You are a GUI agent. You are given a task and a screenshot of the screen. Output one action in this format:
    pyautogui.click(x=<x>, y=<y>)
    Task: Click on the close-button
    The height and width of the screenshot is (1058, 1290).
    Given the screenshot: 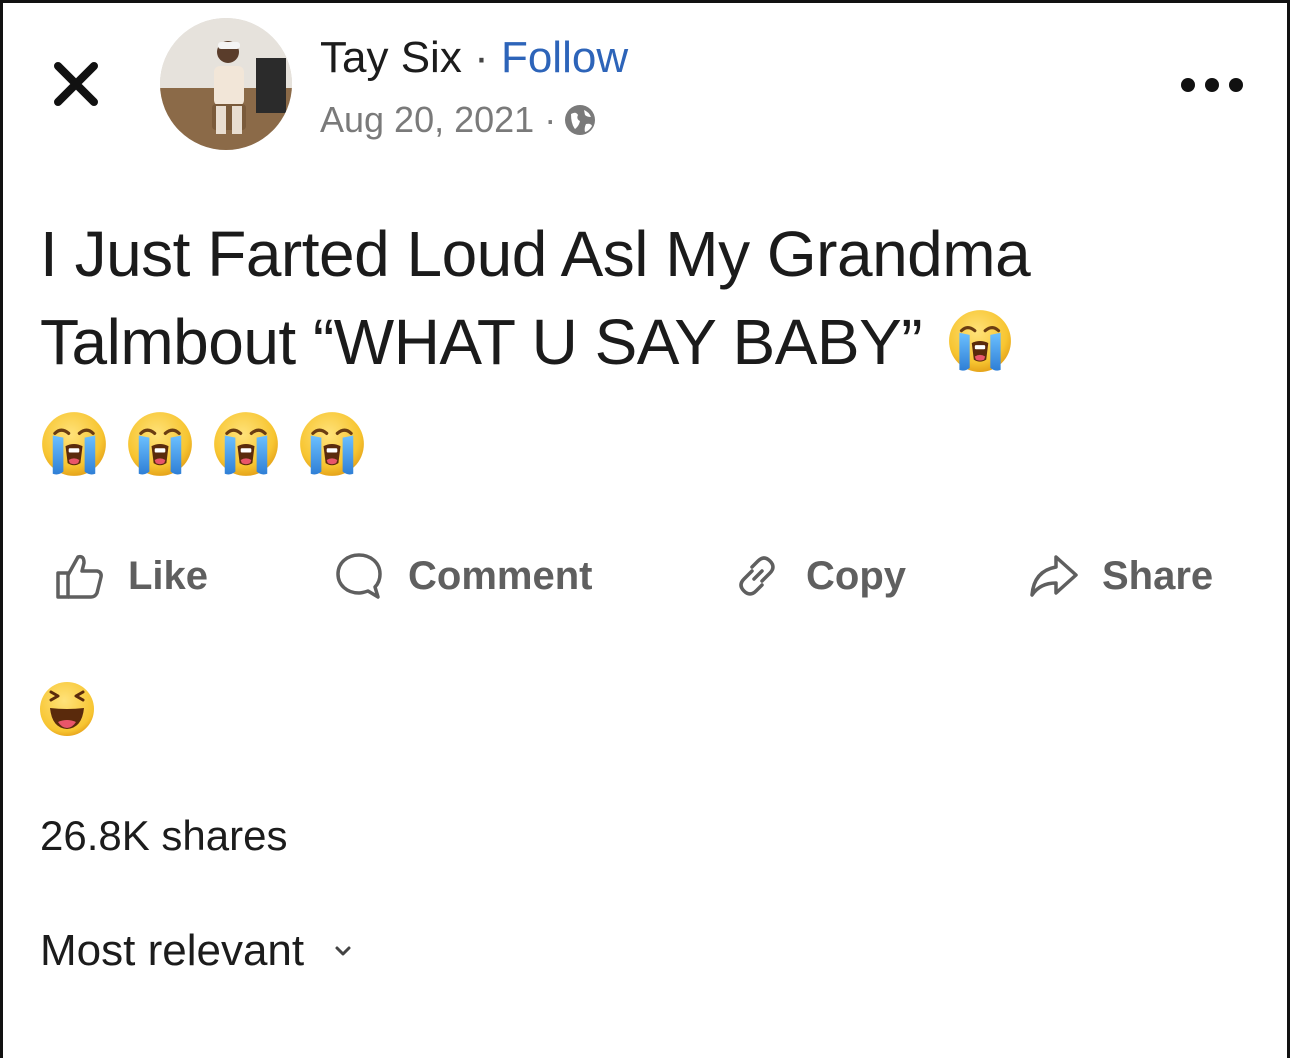 What is the action you would take?
    pyautogui.click(x=76, y=84)
    